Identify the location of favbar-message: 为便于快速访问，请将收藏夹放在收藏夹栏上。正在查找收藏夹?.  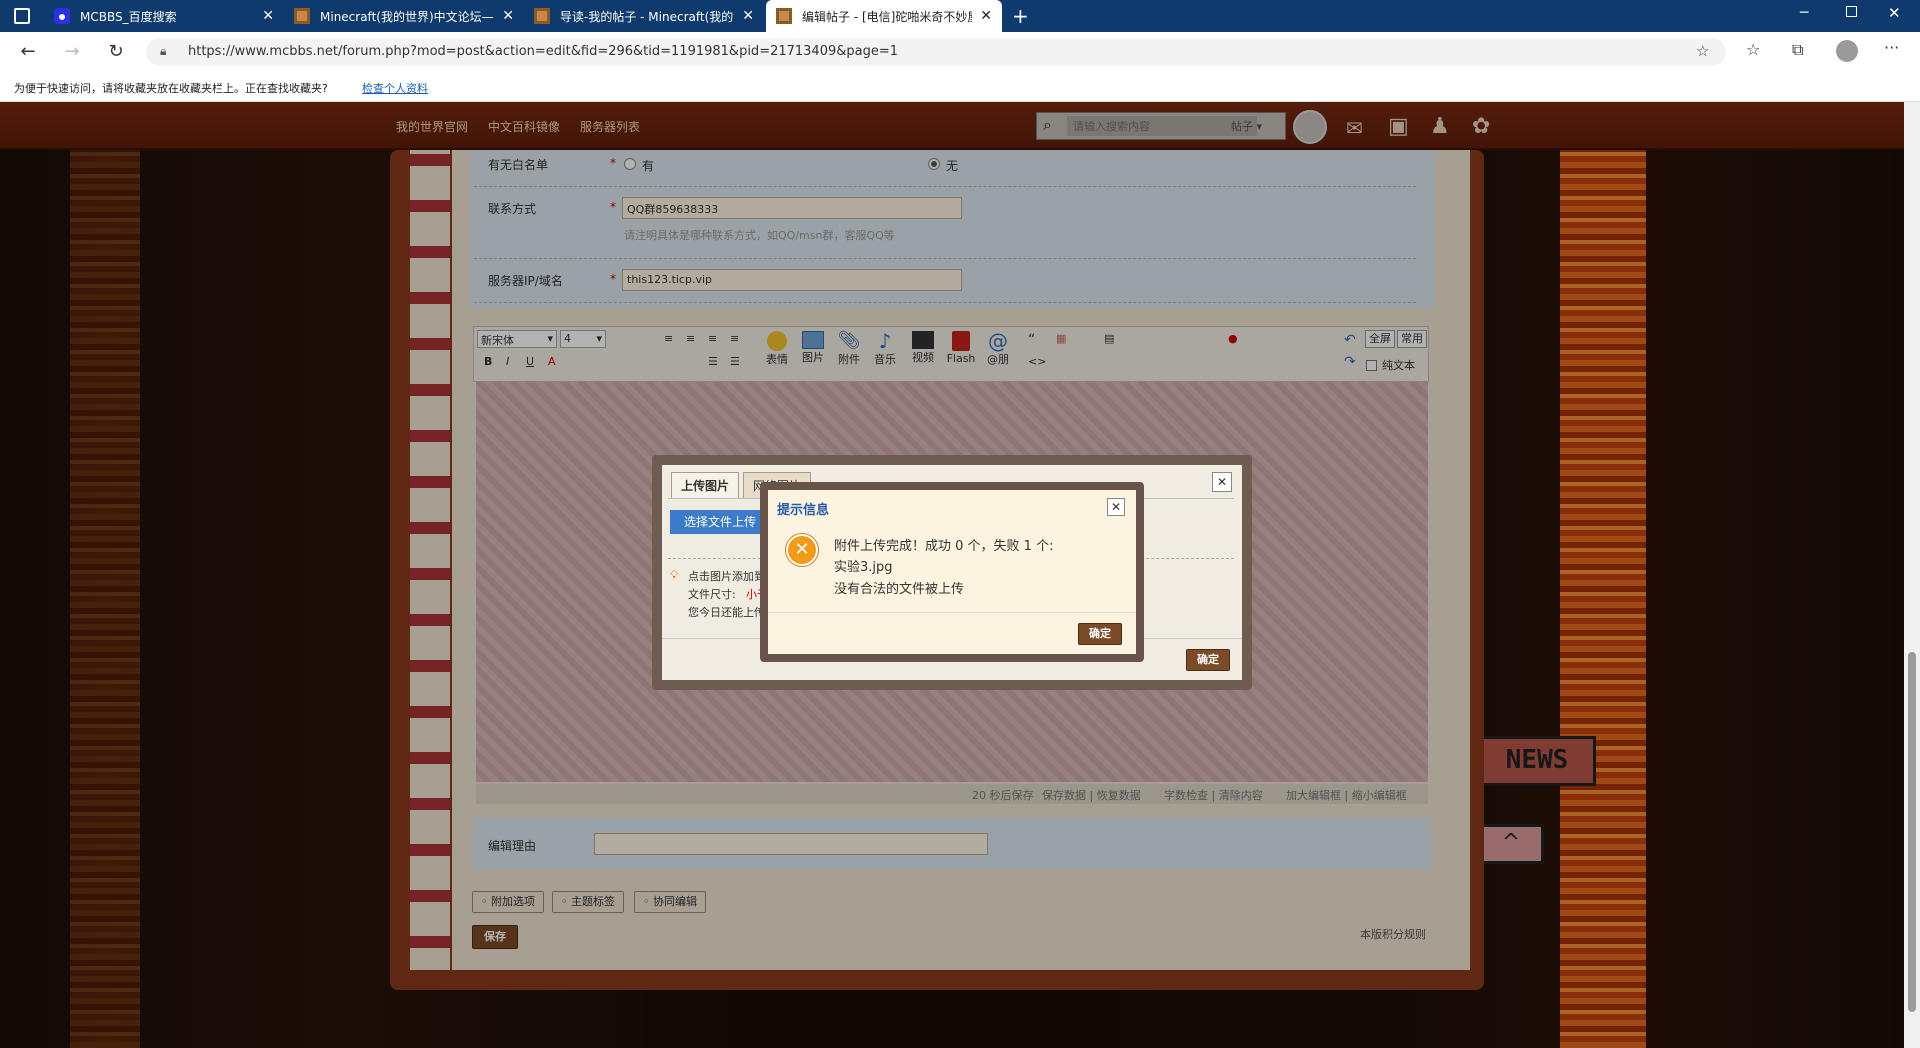
(171, 88).